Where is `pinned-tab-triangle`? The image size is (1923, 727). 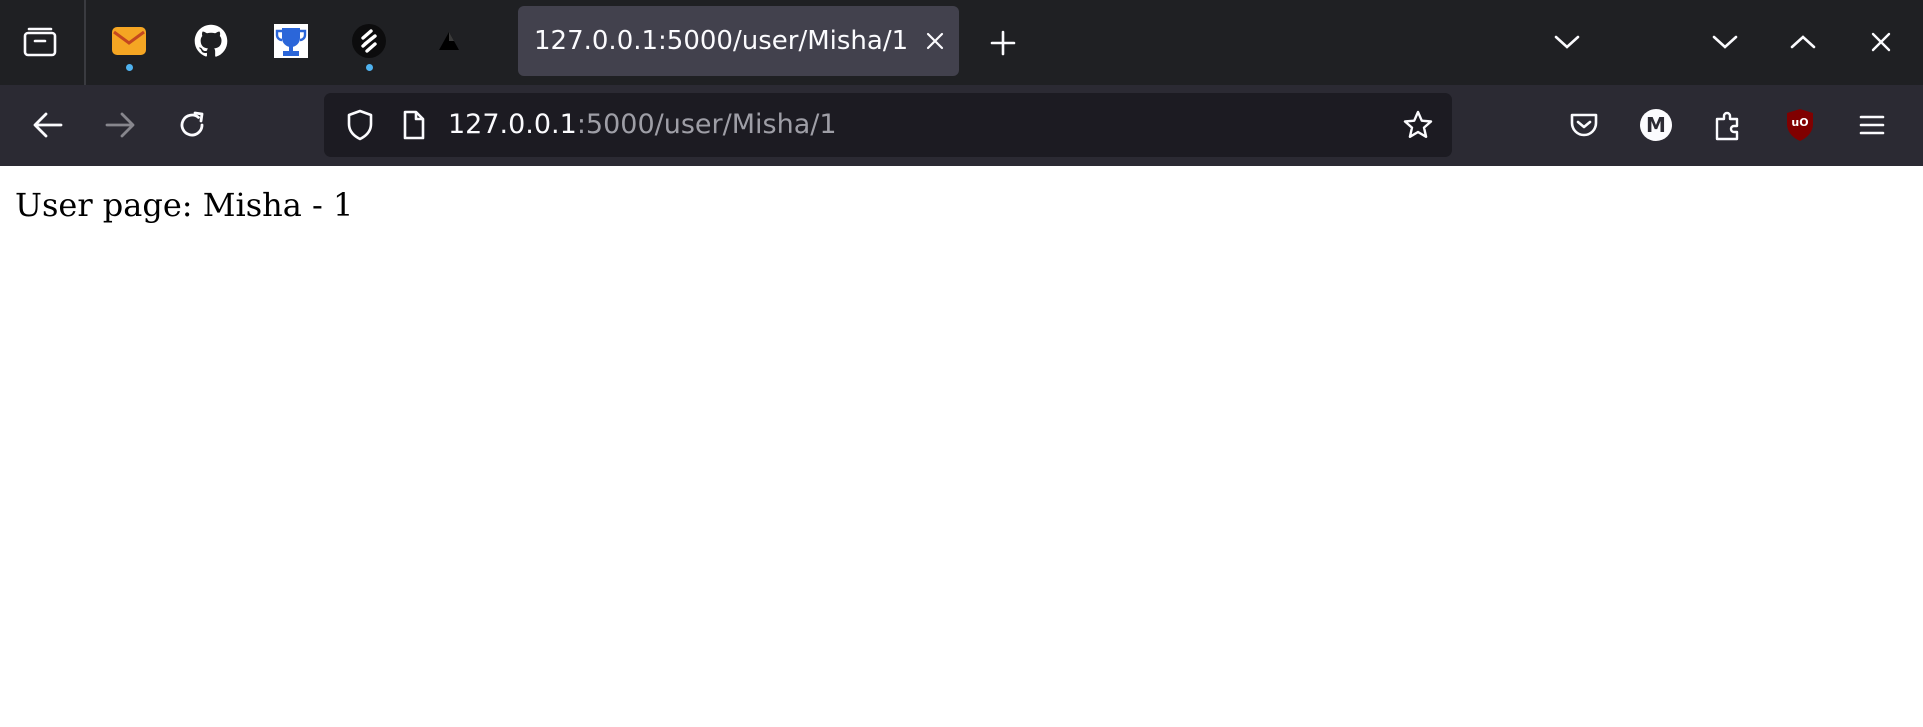
pinned-tab-triangle is located at coordinates (449, 41).